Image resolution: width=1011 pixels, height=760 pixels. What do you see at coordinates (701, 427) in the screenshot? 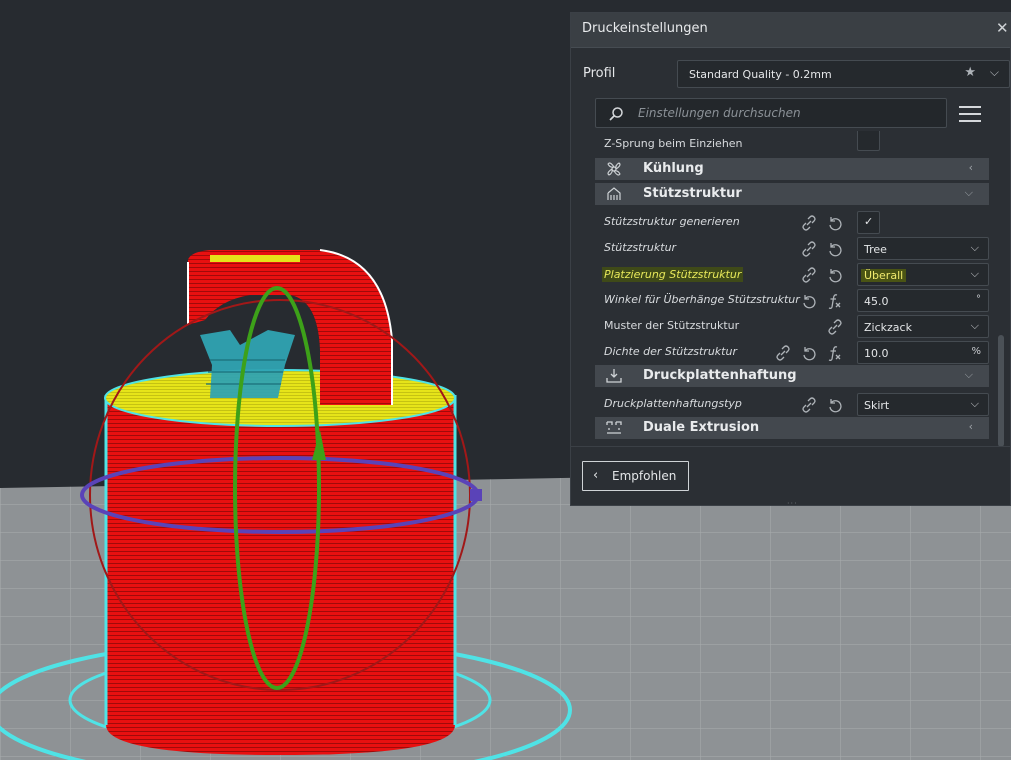
I see `category-label: Duale Extrusion` at bounding box center [701, 427].